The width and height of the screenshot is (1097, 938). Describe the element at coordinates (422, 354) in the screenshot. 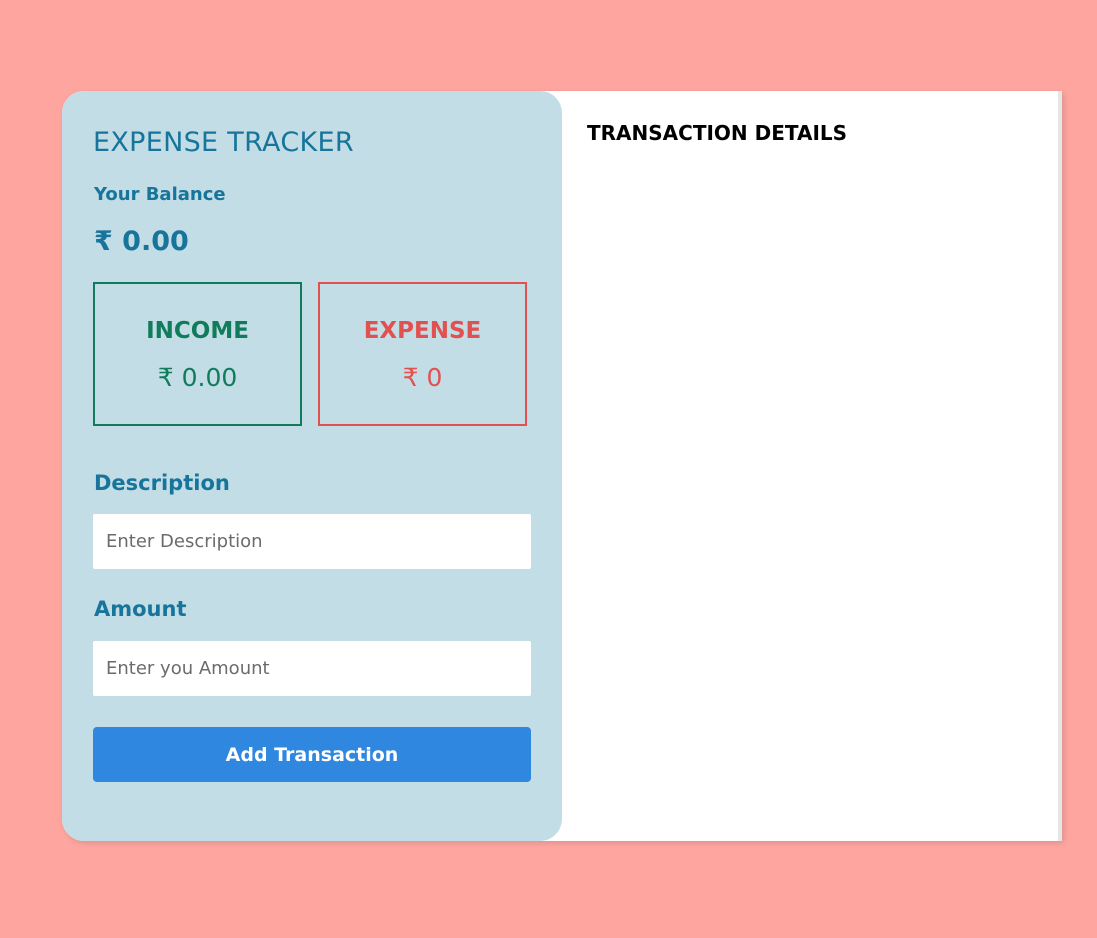

I see `expense-summary-box: EXPENSE ₹ 0` at that location.